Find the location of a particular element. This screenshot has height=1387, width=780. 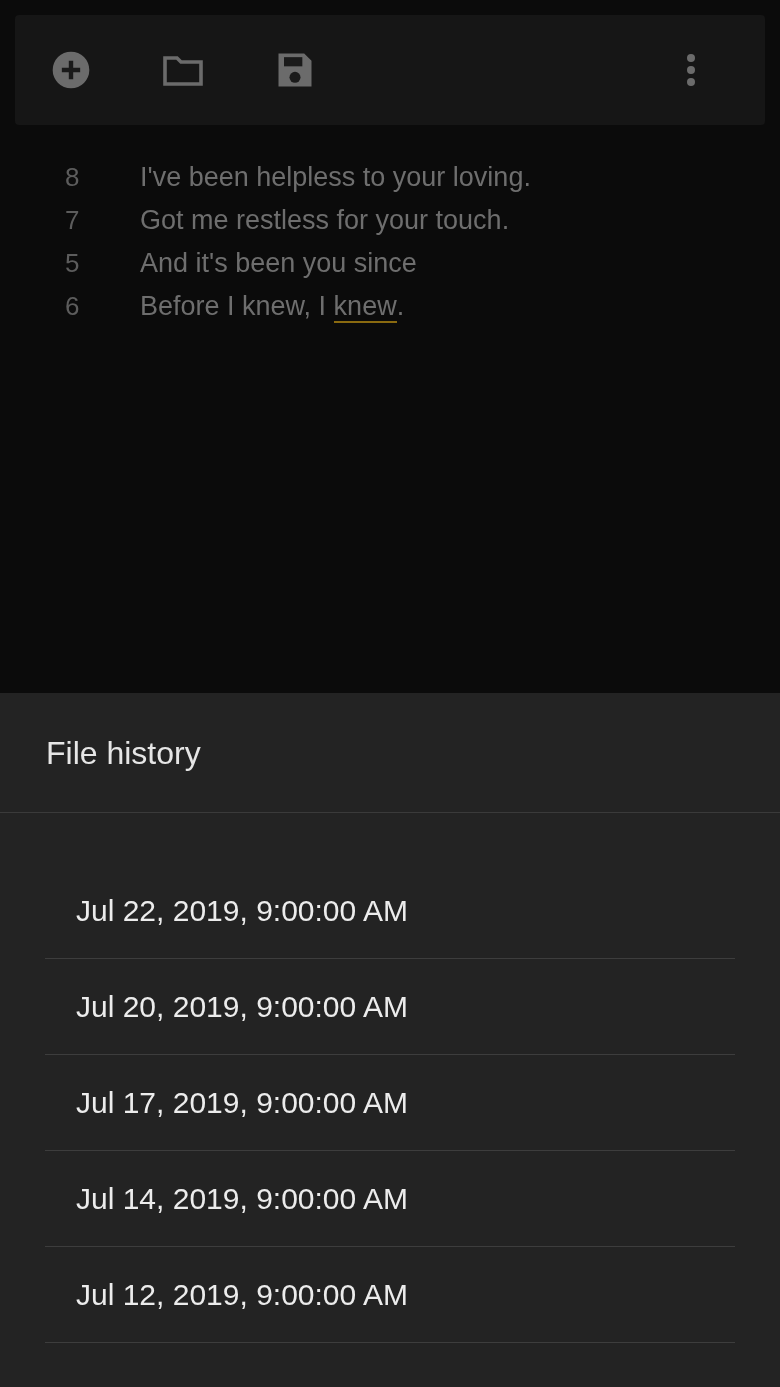

history-item: Jul 12, 2019, 9:00:00 AM is located at coordinates (390, 1295).